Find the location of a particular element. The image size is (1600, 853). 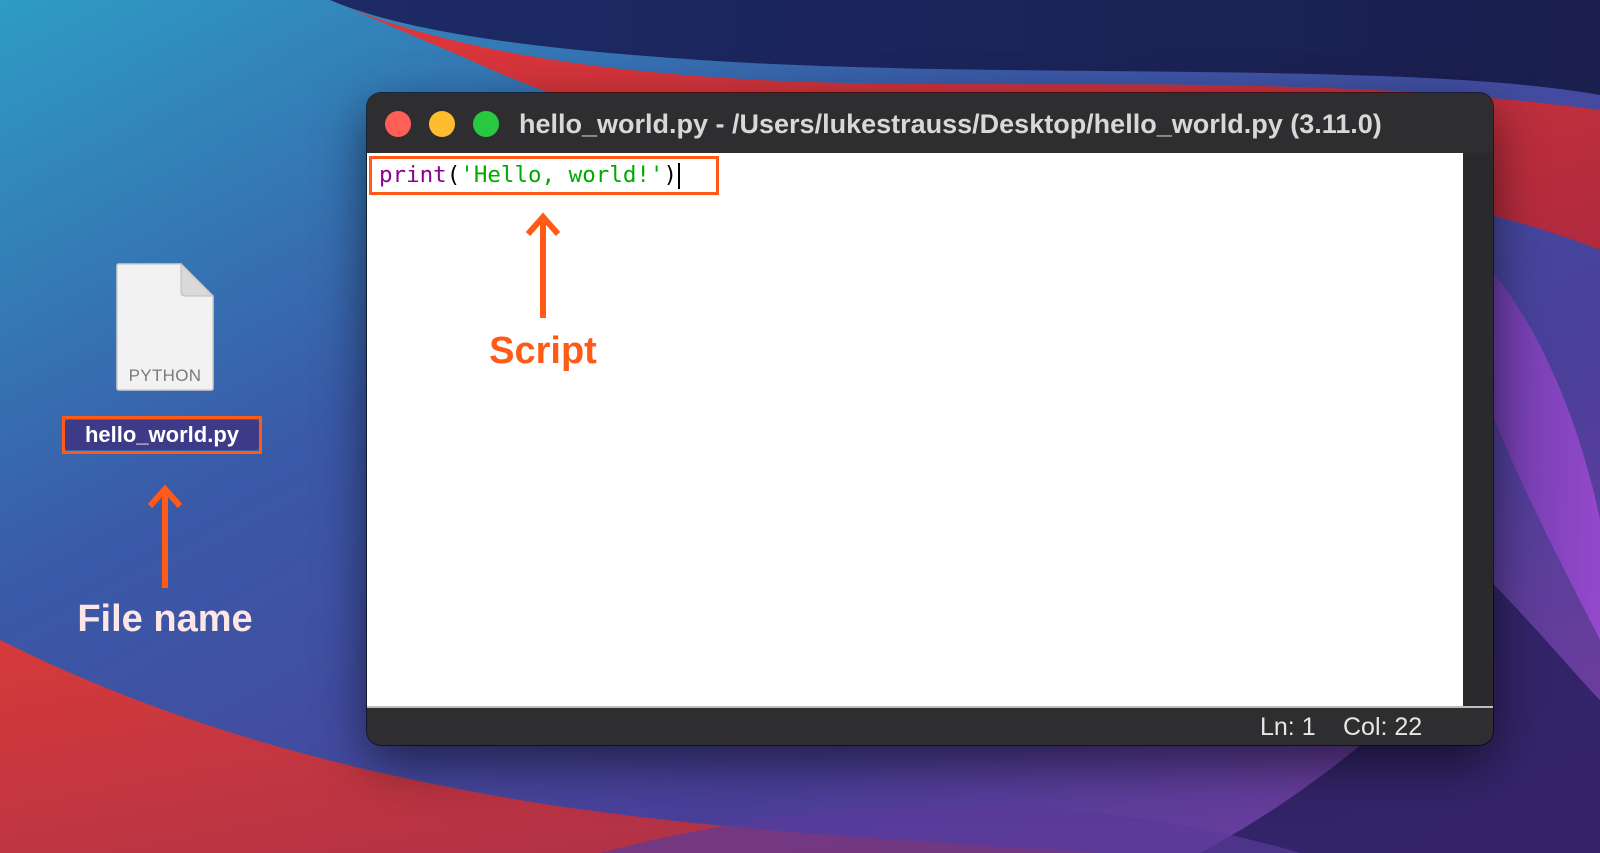

code-close-paren: ) is located at coordinates (670, 175).